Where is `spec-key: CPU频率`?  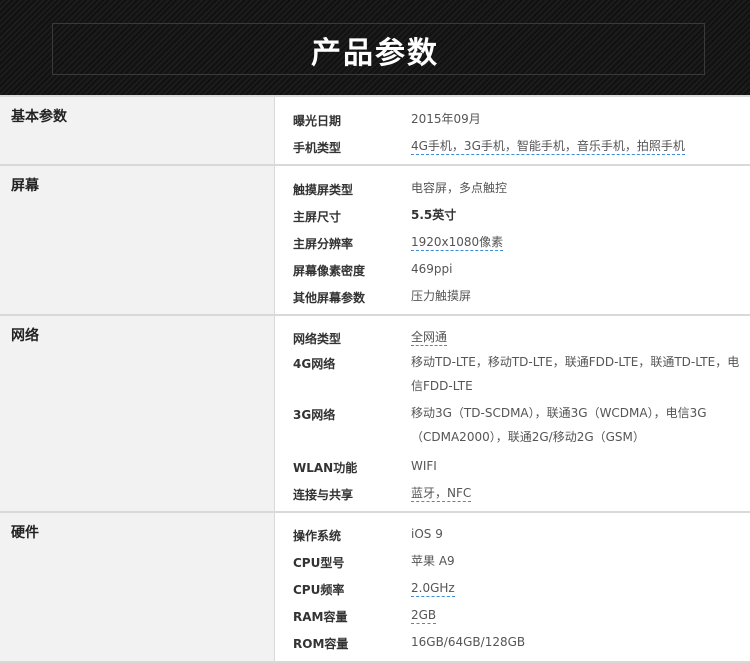 spec-key: CPU频率 is located at coordinates (319, 590).